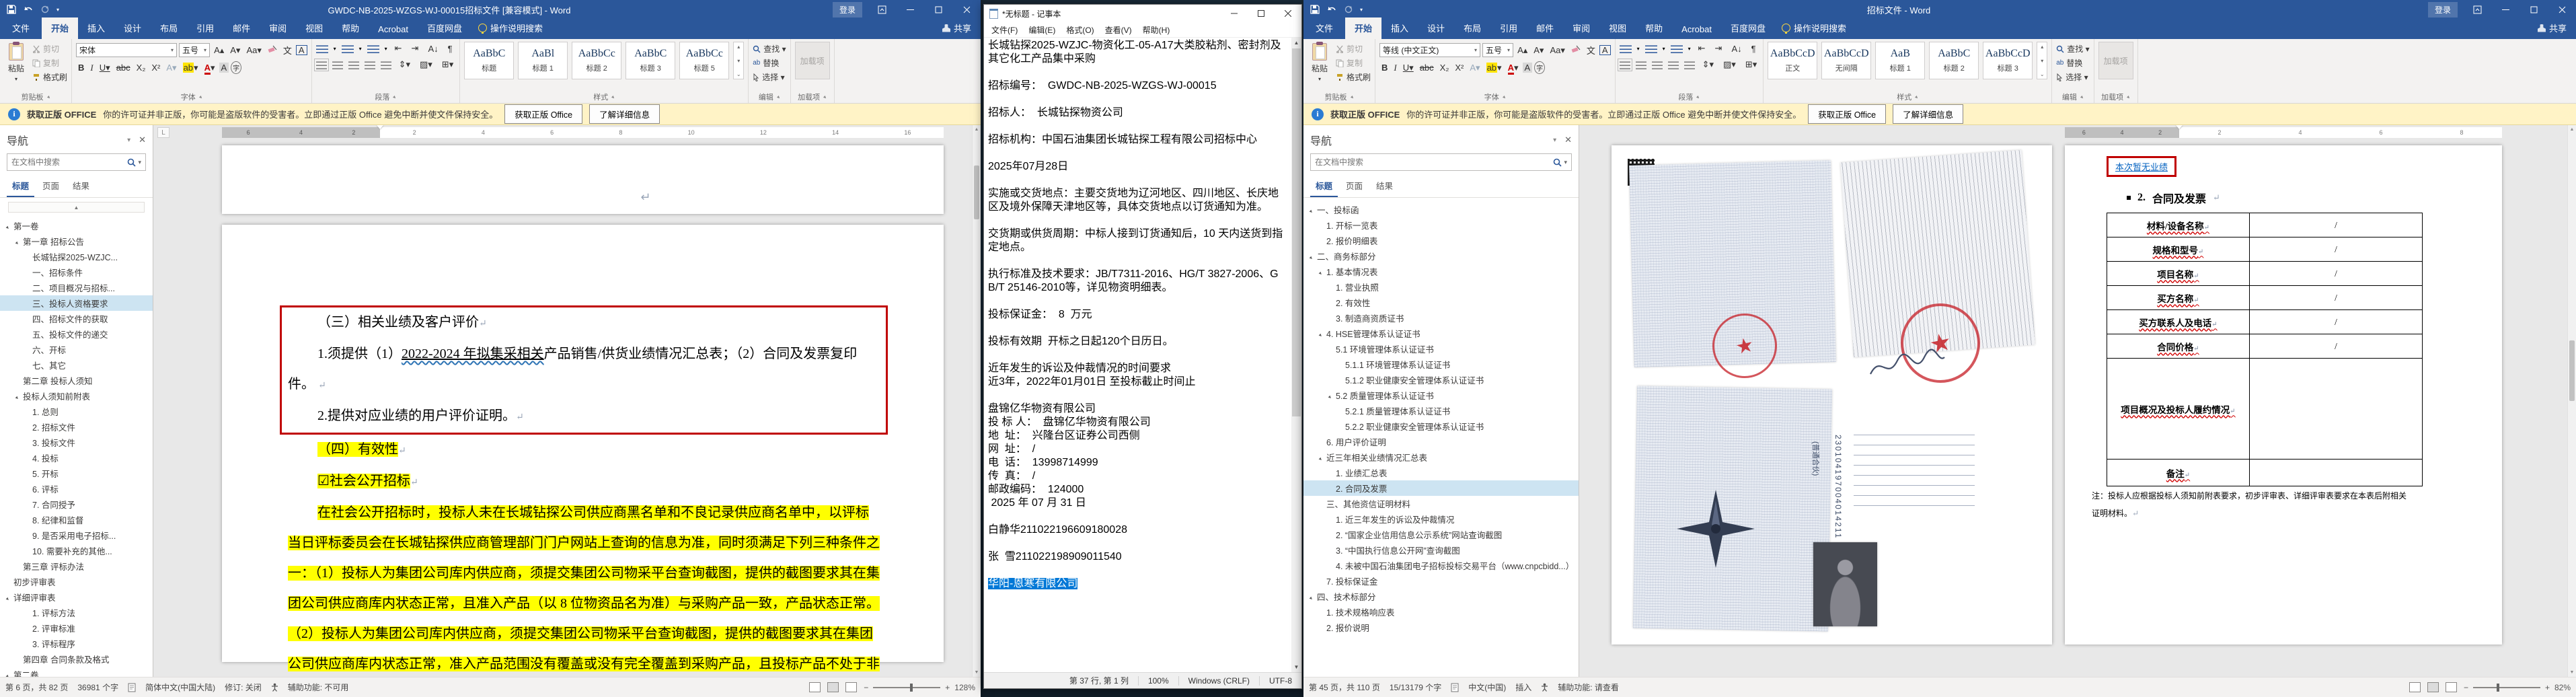 This screenshot has height=697, width=2576. Describe the element at coordinates (49, 49) in the screenshot. I see `cut-button: 剪切` at that location.